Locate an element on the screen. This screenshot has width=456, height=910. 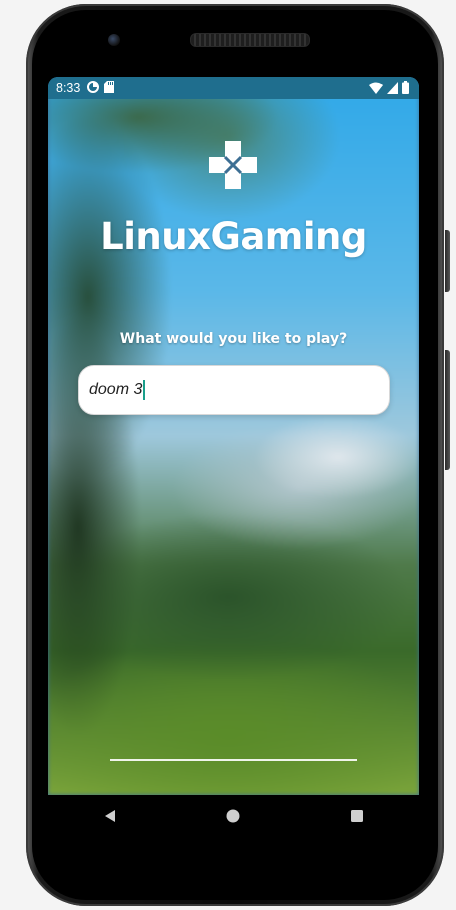
power-button is located at coordinates (447, 261).